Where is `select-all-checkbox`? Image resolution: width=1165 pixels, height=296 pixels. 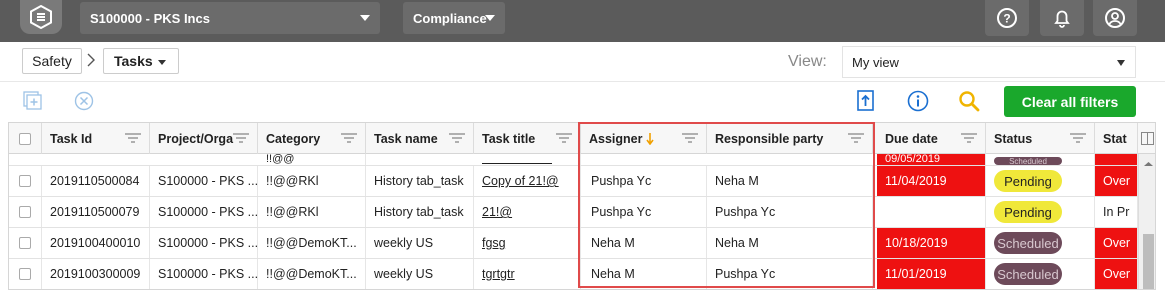 select-all-checkbox is located at coordinates (25, 138).